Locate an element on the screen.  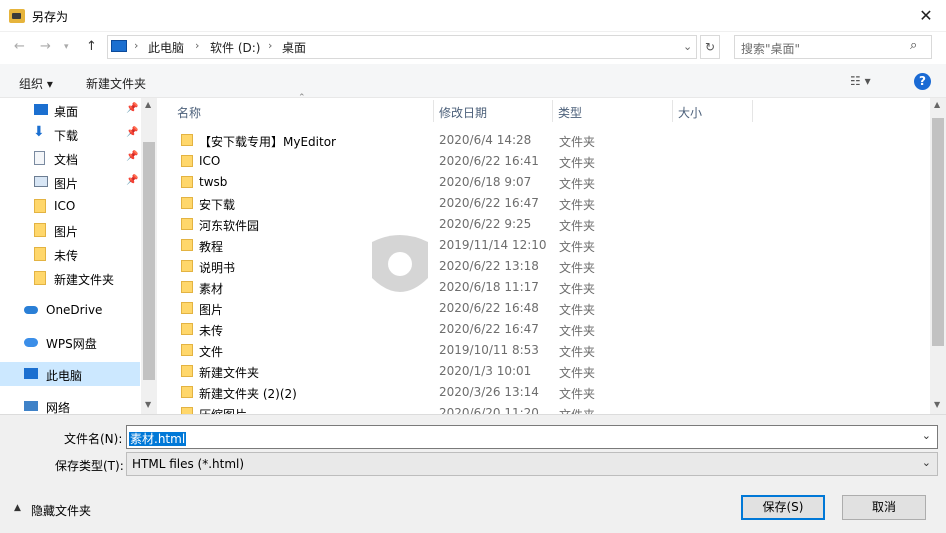
save-button: 保存(S) is located at coordinates (783, 507).